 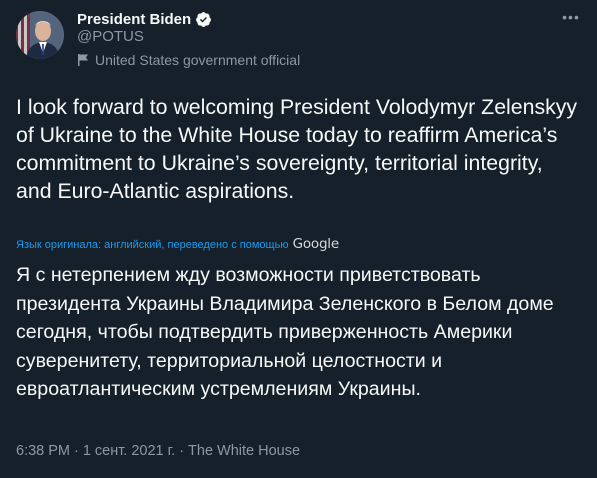 What do you see at coordinates (83, 60) in the screenshot?
I see `flag-icon` at bounding box center [83, 60].